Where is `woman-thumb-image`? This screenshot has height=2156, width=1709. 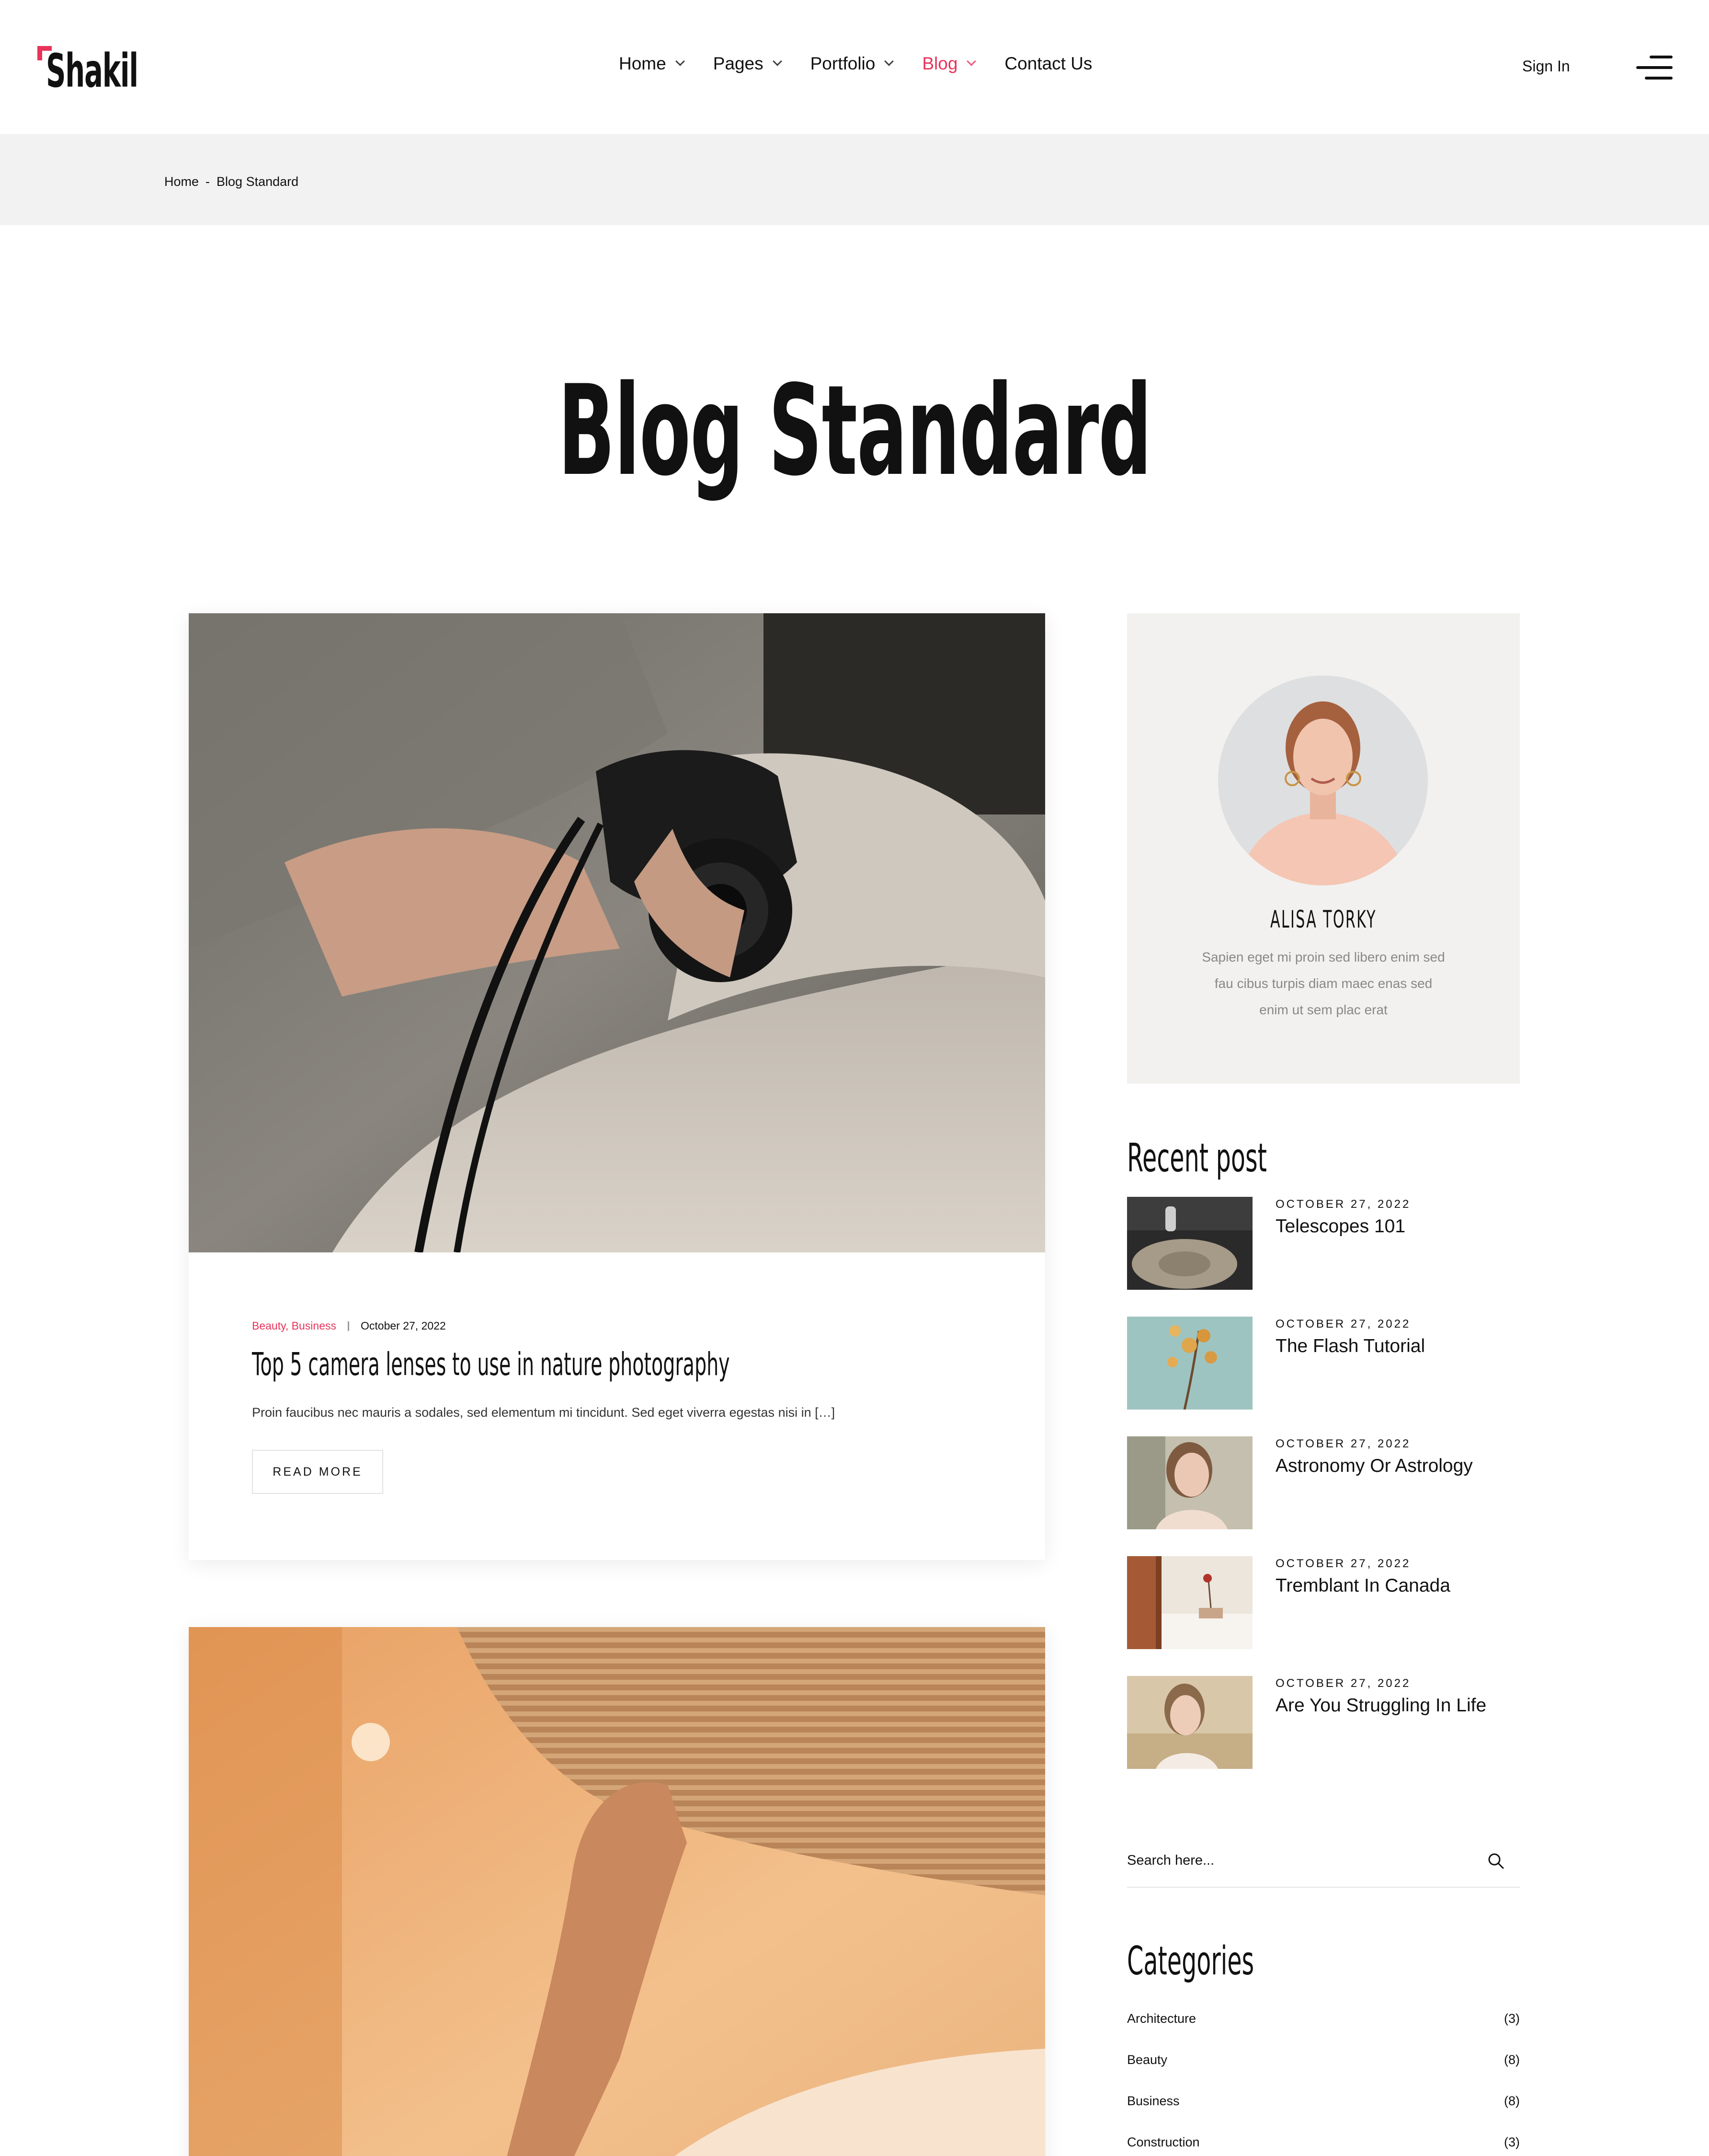 woman-thumb-image is located at coordinates (1190, 1482).